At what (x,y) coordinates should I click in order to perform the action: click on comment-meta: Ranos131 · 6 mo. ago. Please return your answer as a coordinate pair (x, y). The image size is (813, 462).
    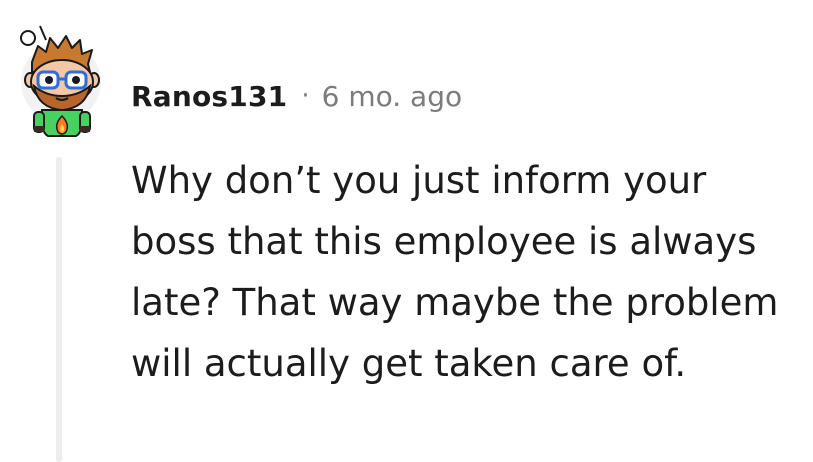
    Looking at the image, I should click on (296, 96).